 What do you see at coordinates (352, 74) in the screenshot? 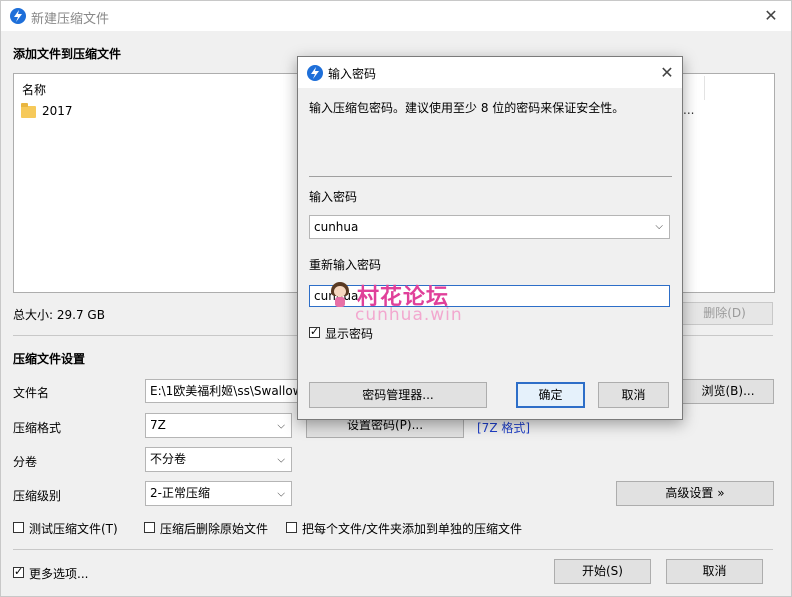
I see `dialog-title: 输入密码` at bounding box center [352, 74].